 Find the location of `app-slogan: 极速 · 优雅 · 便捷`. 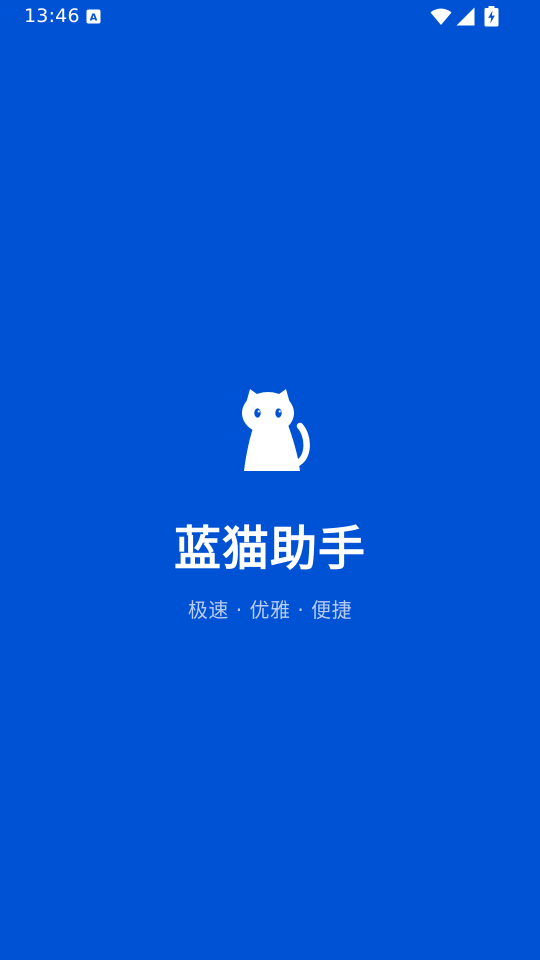

app-slogan: 极速 · 优雅 · 便捷 is located at coordinates (270, 610).